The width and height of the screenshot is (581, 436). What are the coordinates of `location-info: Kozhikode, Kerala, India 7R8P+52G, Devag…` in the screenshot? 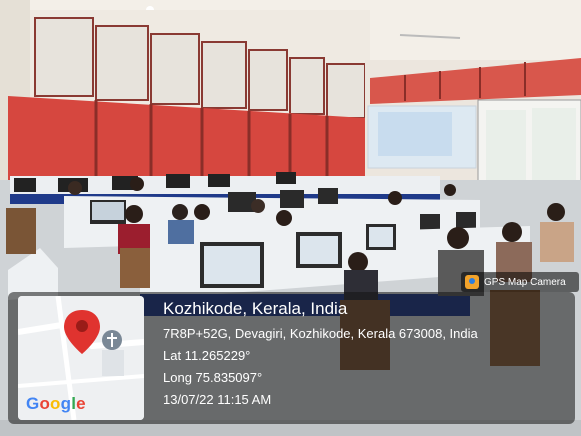 It's located at (320, 357).